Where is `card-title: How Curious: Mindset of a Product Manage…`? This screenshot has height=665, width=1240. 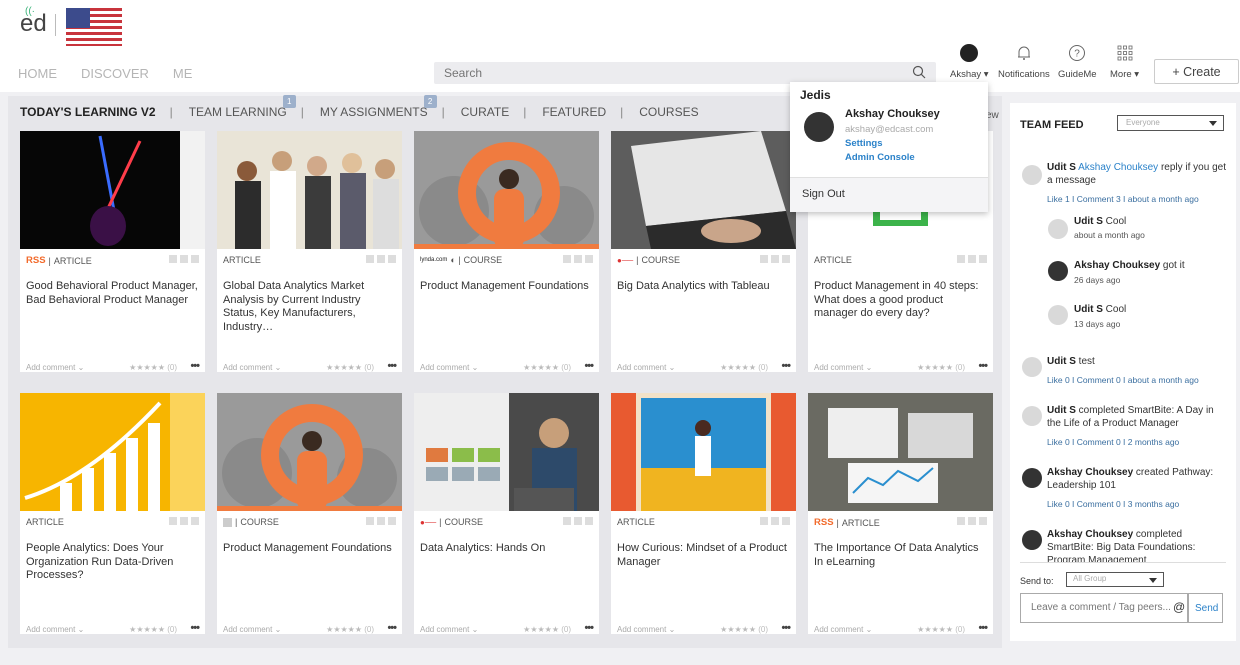 card-title: How Curious: Mindset of a Product Manage… is located at coordinates (703, 555).